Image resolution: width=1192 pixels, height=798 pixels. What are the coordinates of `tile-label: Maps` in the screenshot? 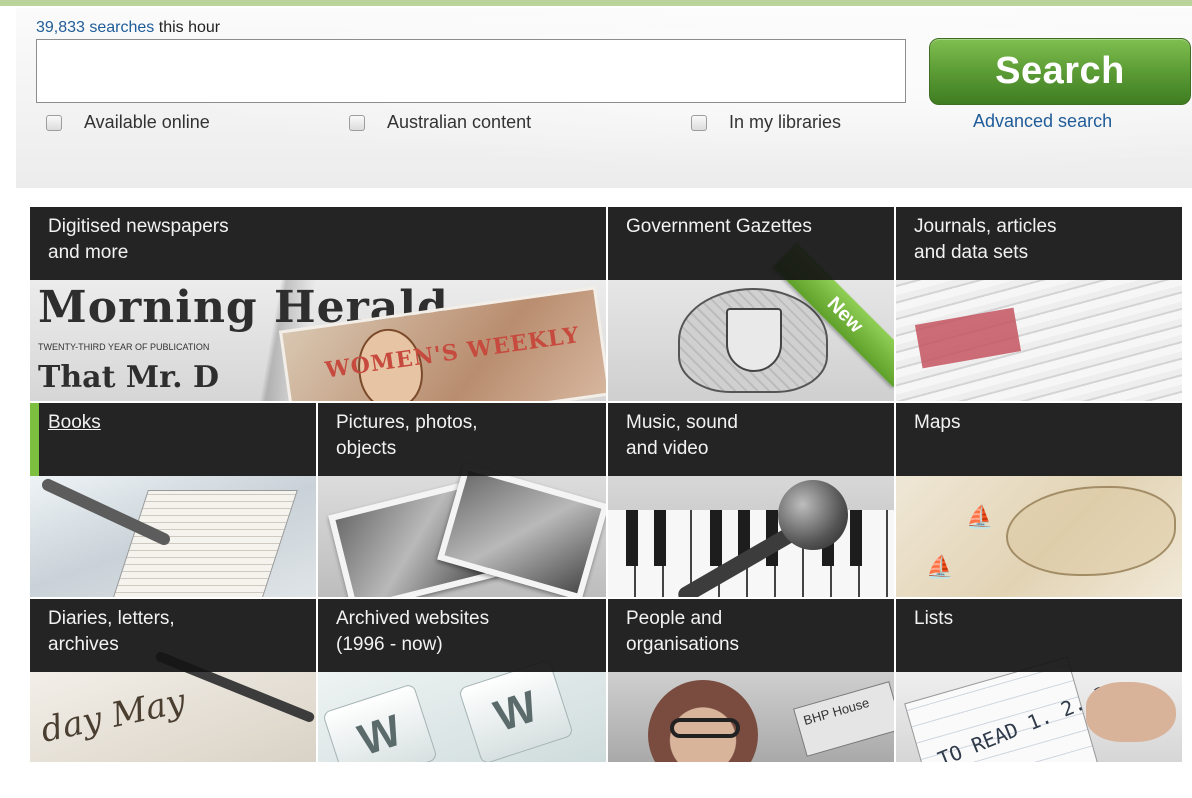 It's located at (1039, 439).